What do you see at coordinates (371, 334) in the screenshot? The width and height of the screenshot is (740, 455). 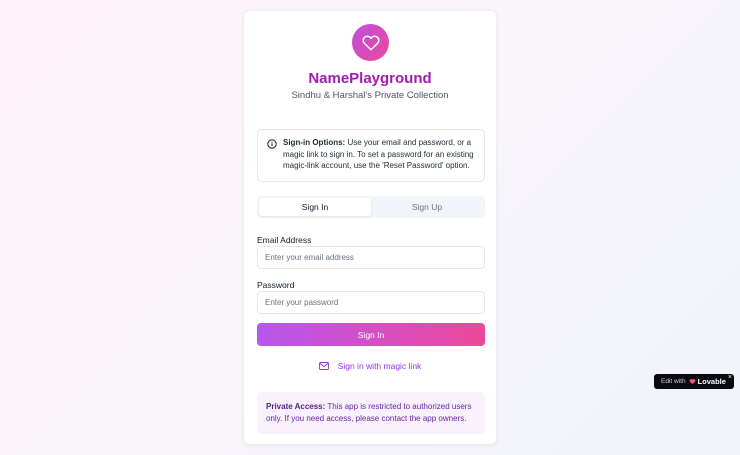 I see `sign-in-button: Sign In` at bounding box center [371, 334].